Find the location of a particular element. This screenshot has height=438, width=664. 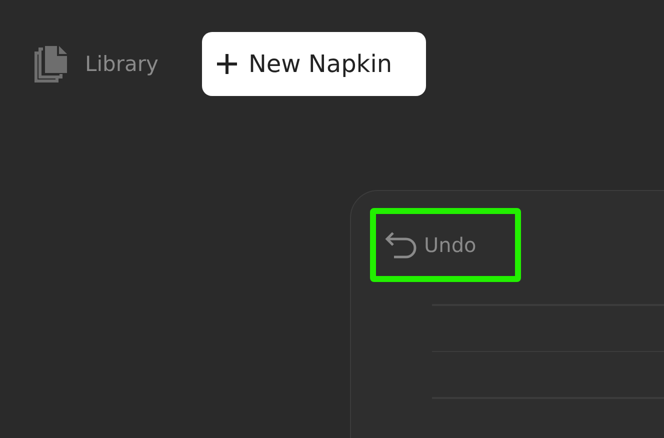

library-link: Library is located at coordinates (95, 64).